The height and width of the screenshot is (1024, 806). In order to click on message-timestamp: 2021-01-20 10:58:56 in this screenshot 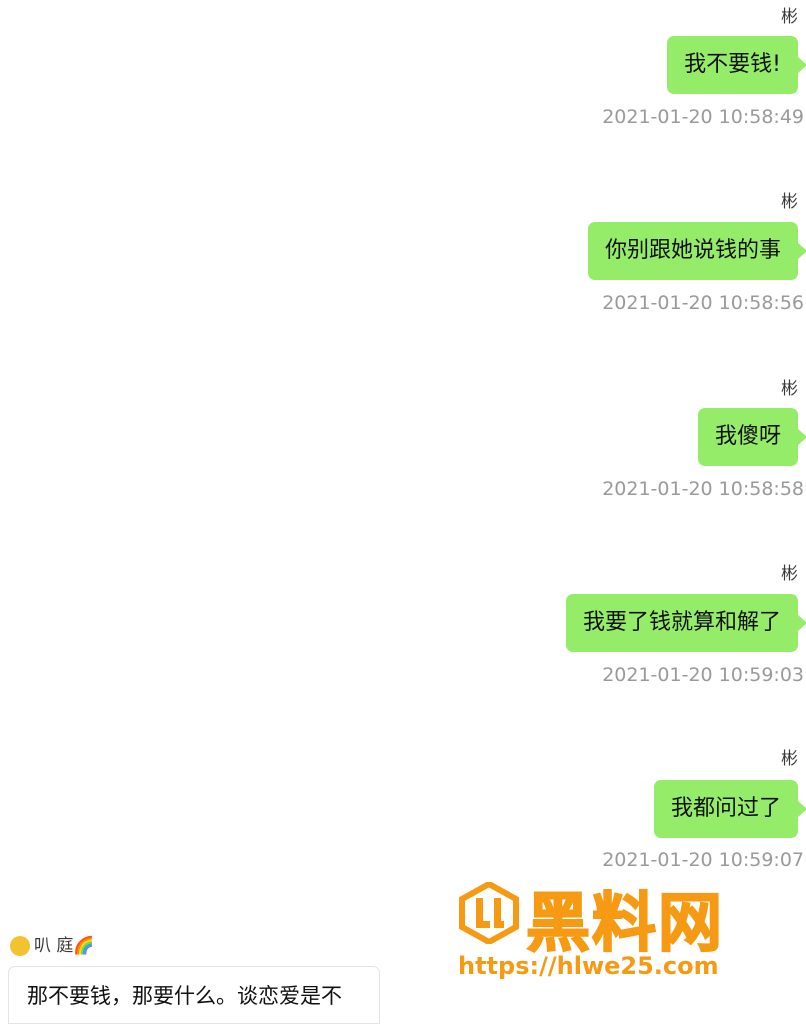, I will do `click(703, 303)`.